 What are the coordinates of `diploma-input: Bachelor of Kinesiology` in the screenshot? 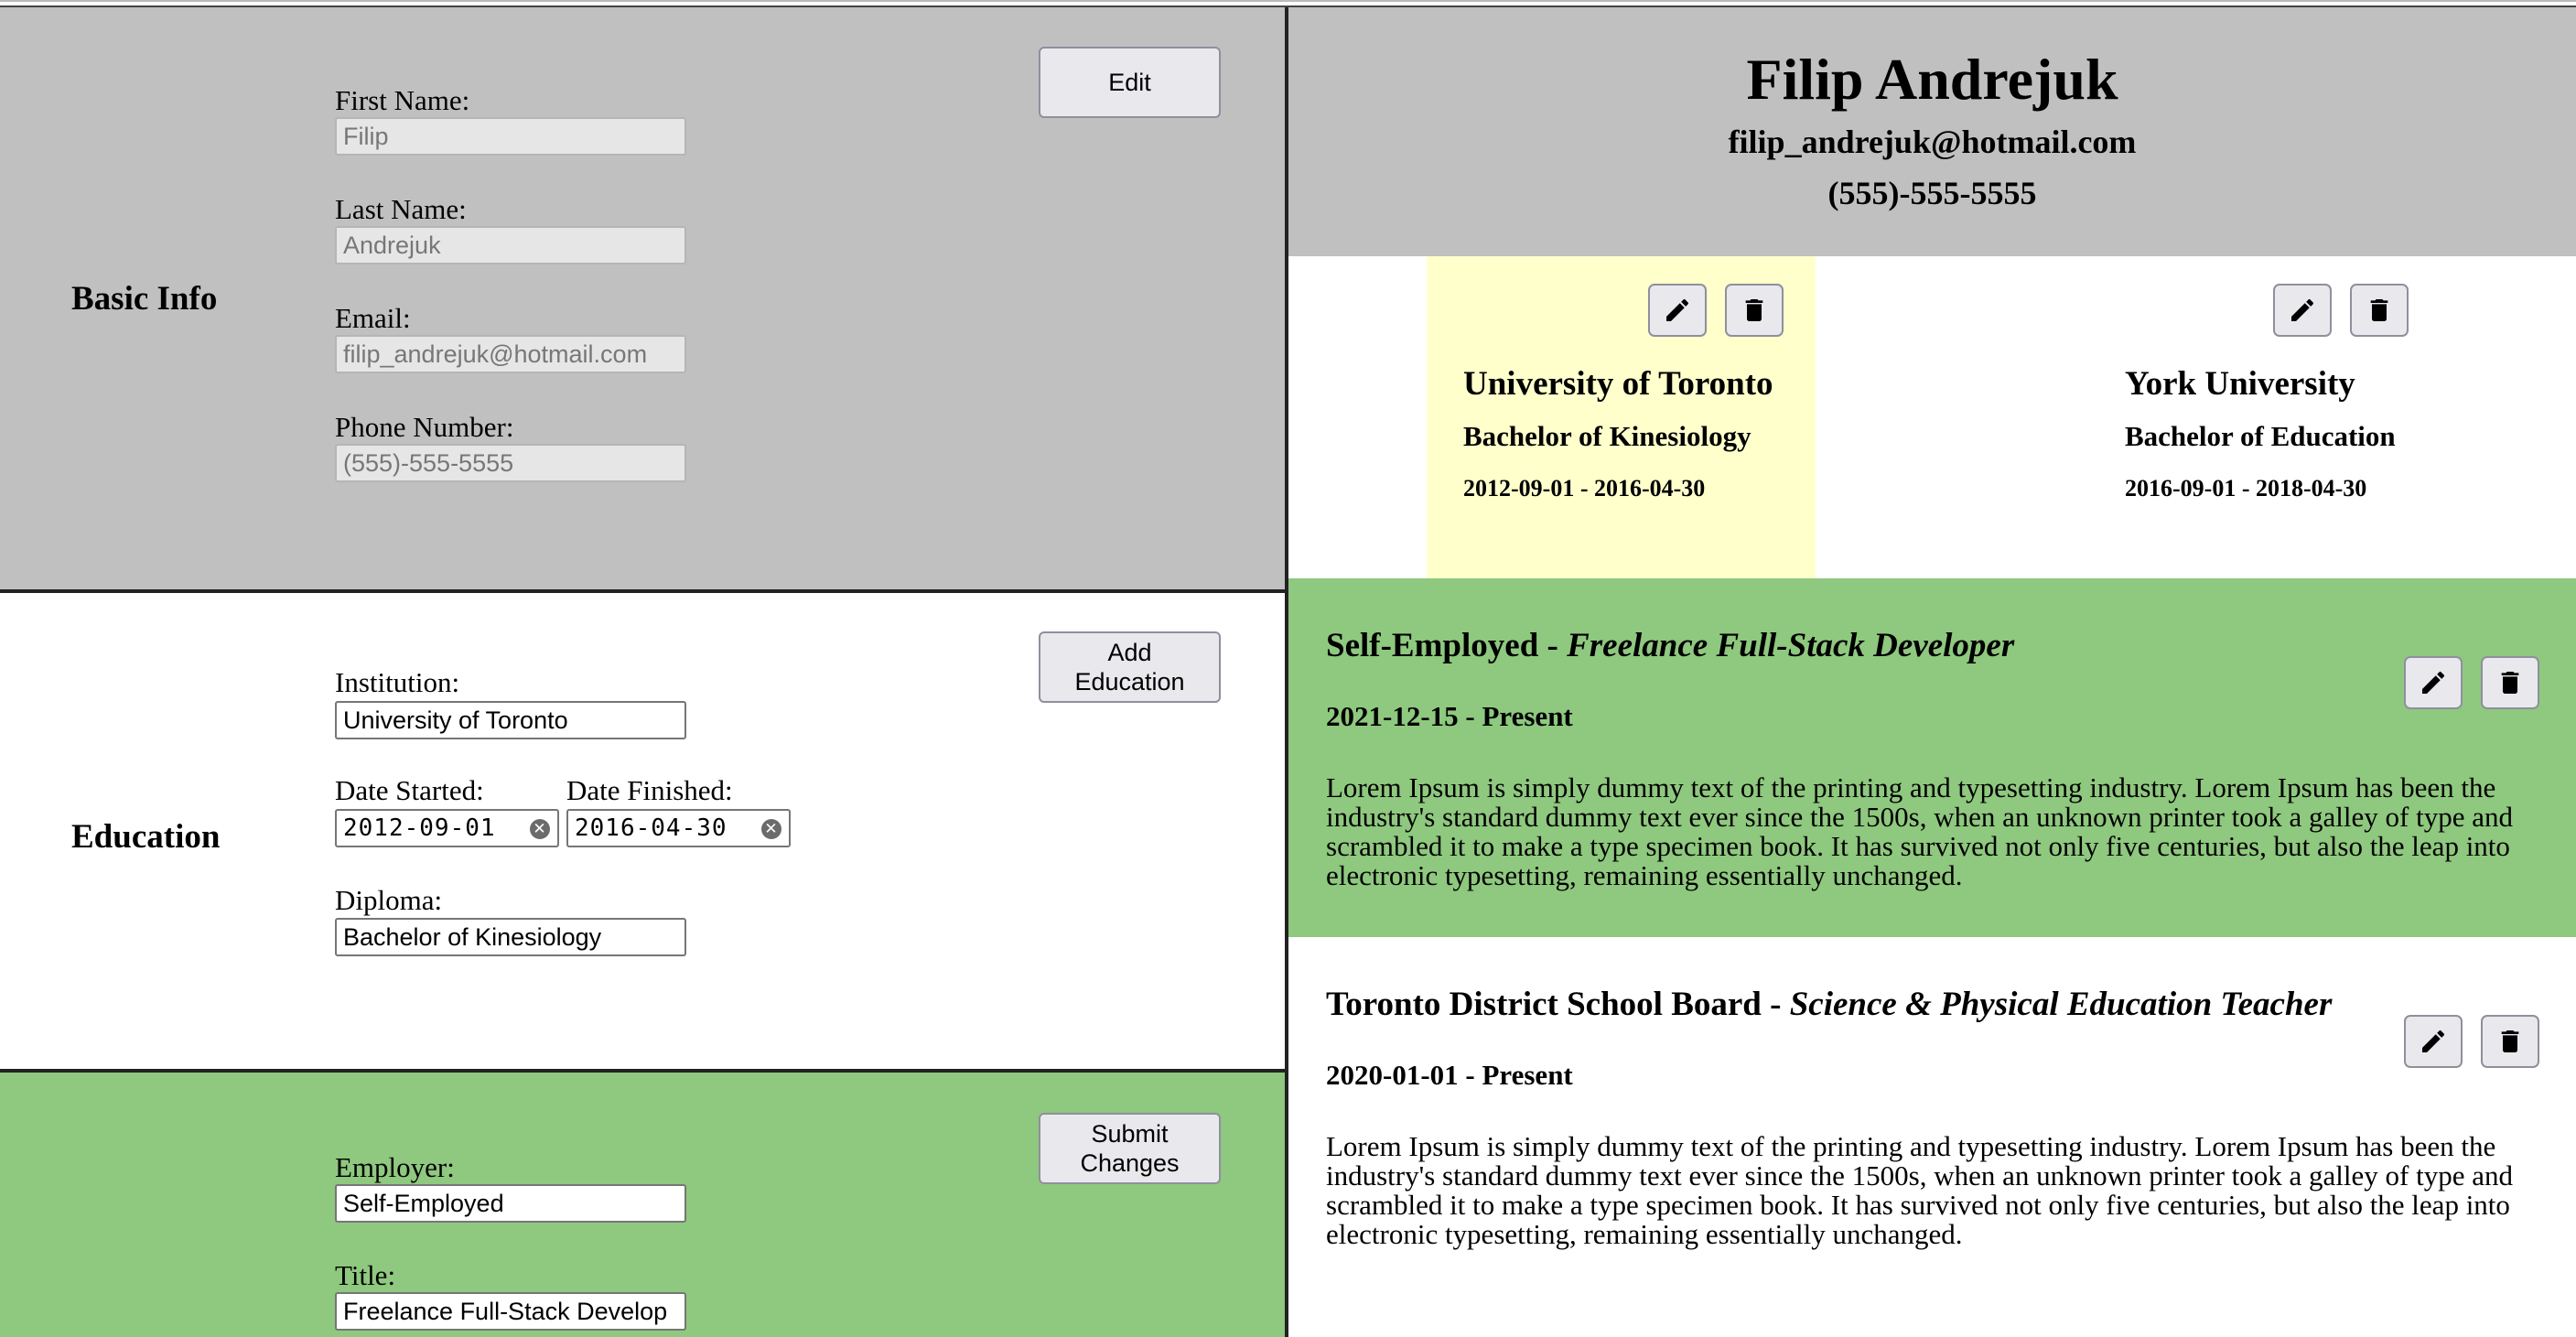 It's located at (510, 937).